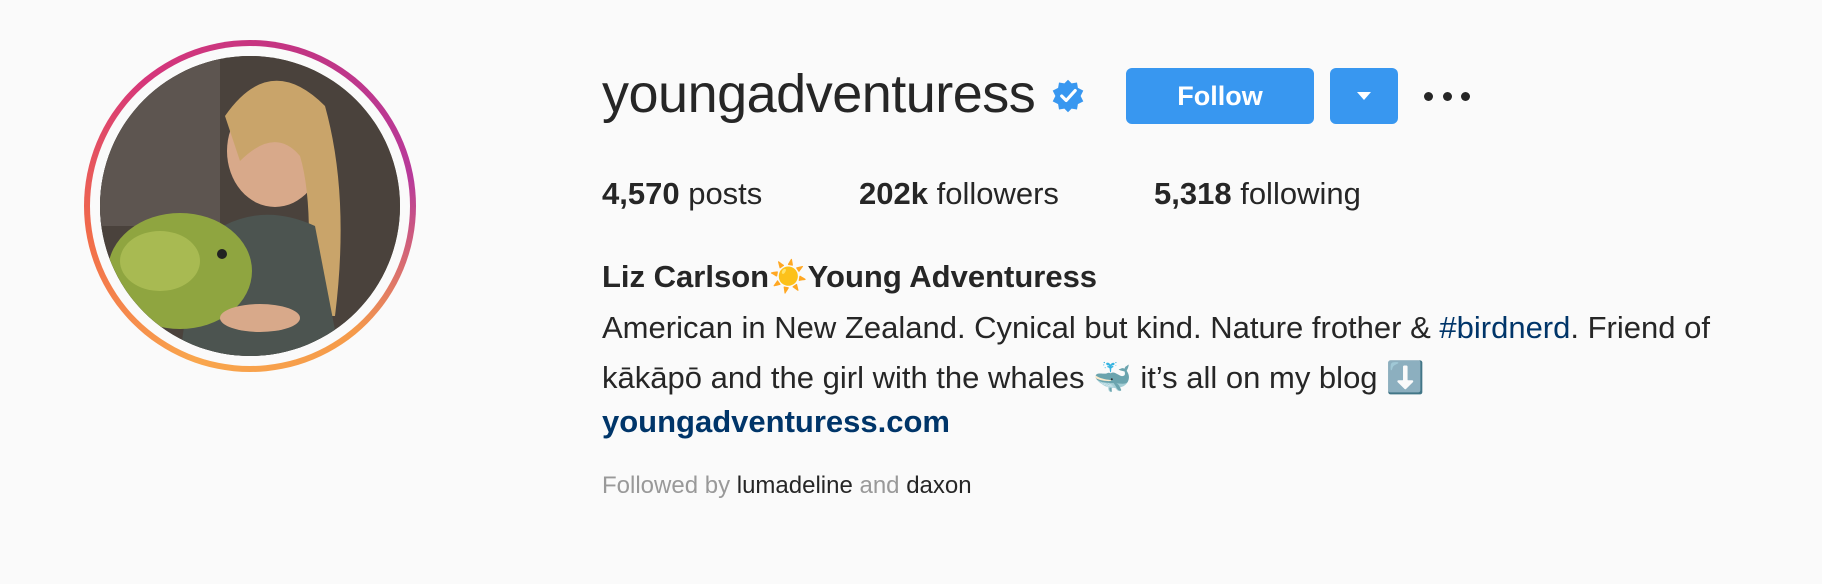 Image resolution: width=1822 pixels, height=584 pixels. What do you see at coordinates (641, 193) in the screenshot?
I see `stat-count: 4,570` at bounding box center [641, 193].